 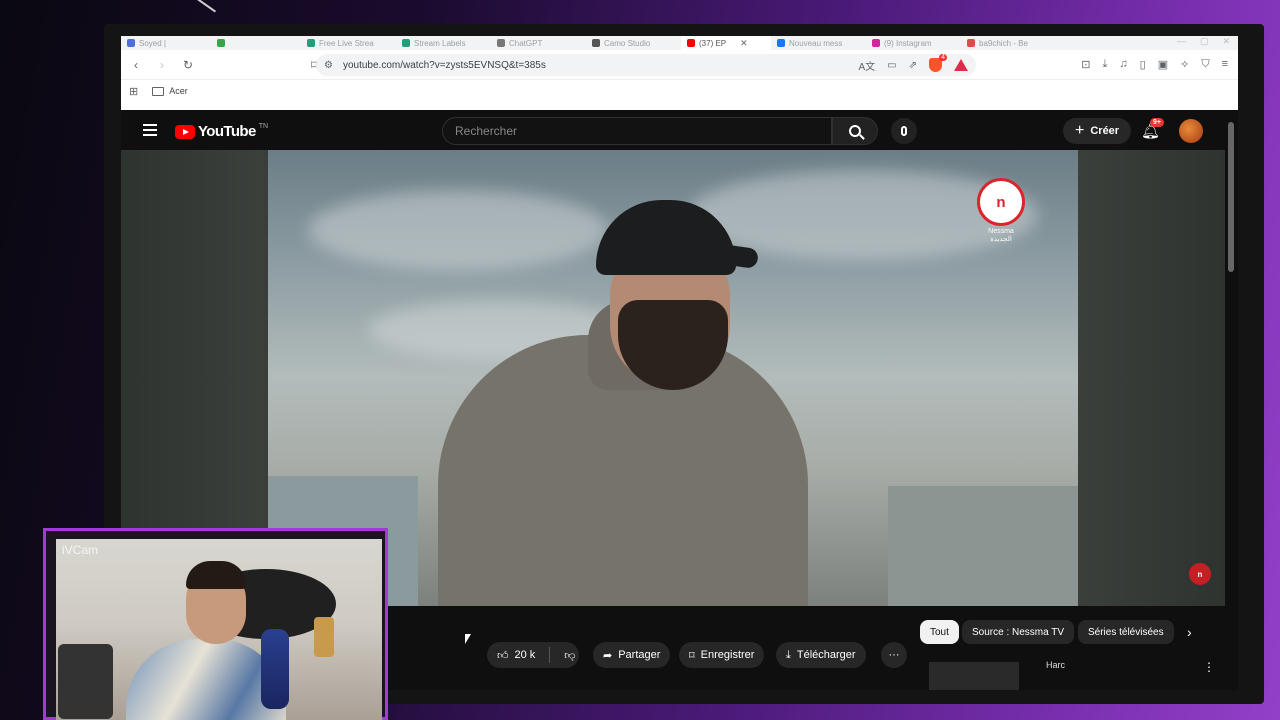 What do you see at coordinates (1001, 202) in the screenshot?
I see `nessma-logo: n` at bounding box center [1001, 202].